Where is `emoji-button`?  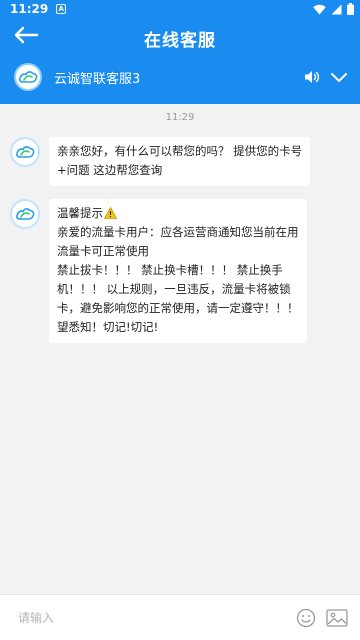 emoji-button is located at coordinates (306, 618).